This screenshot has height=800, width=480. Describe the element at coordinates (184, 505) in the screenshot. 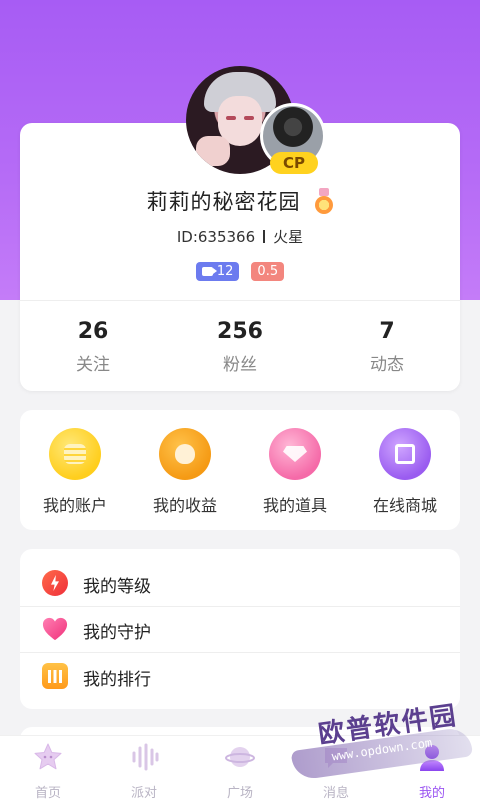

I see `menu-label: 我的收益` at that location.